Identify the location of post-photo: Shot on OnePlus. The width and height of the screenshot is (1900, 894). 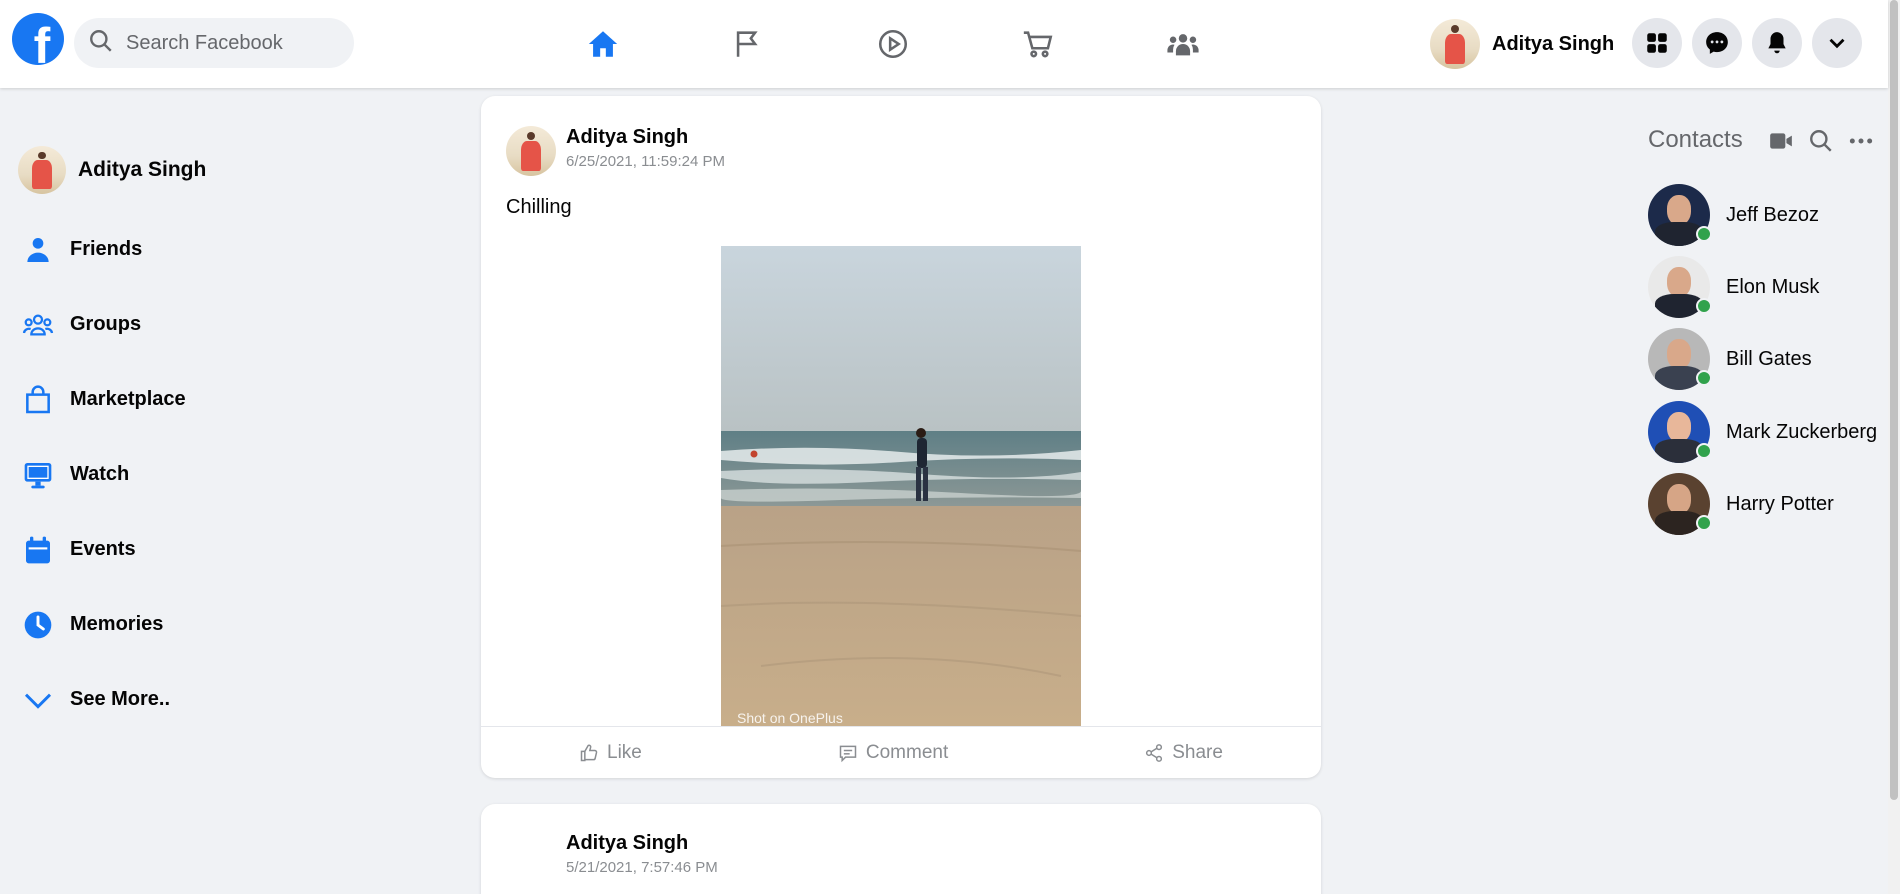
(901, 486).